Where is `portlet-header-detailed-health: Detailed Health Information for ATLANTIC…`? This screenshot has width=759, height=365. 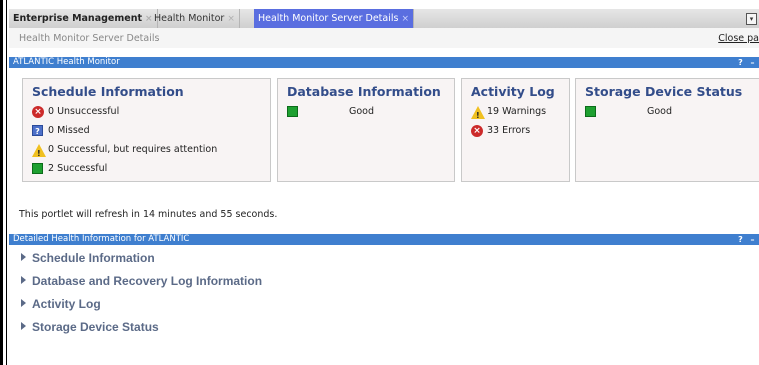
portlet-header-detailed-health: Detailed Health Information for ATLANTIC… is located at coordinates (384, 239).